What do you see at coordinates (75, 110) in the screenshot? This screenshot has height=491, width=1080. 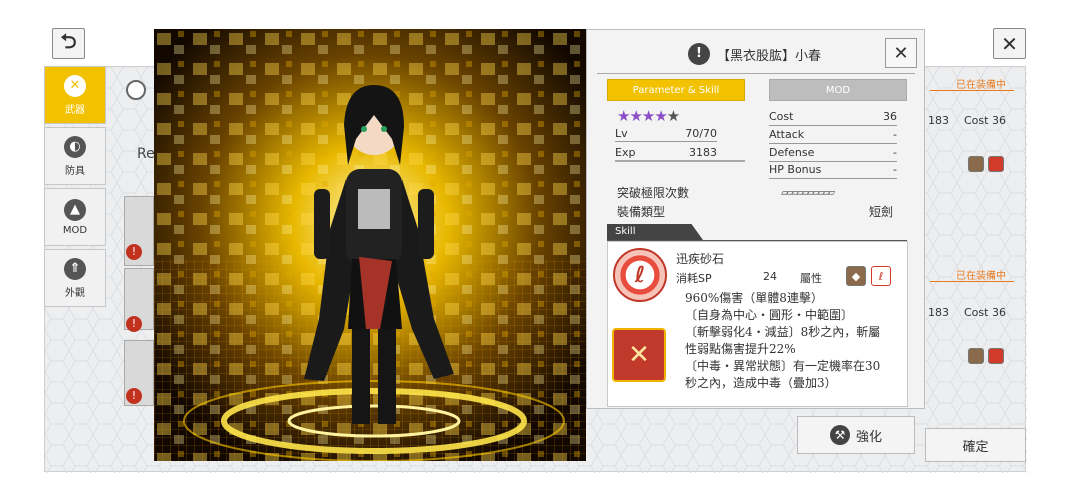 I see `sidebar-item-label: 武器` at bounding box center [75, 110].